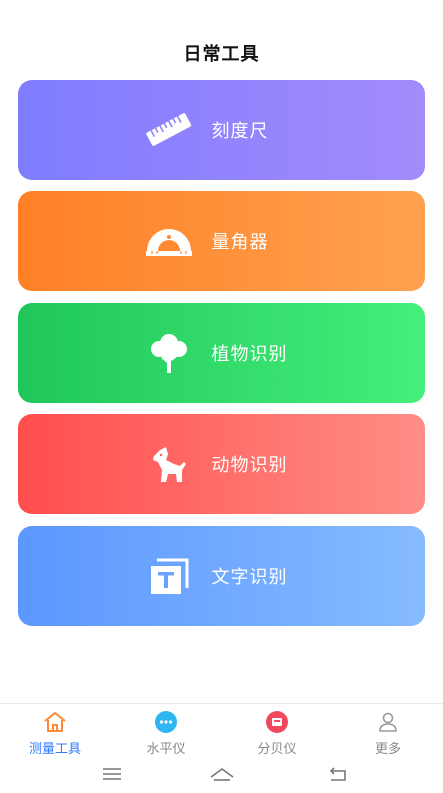  Describe the element at coordinates (55, 722) in the screenshot. I see `home-icon` at that location.